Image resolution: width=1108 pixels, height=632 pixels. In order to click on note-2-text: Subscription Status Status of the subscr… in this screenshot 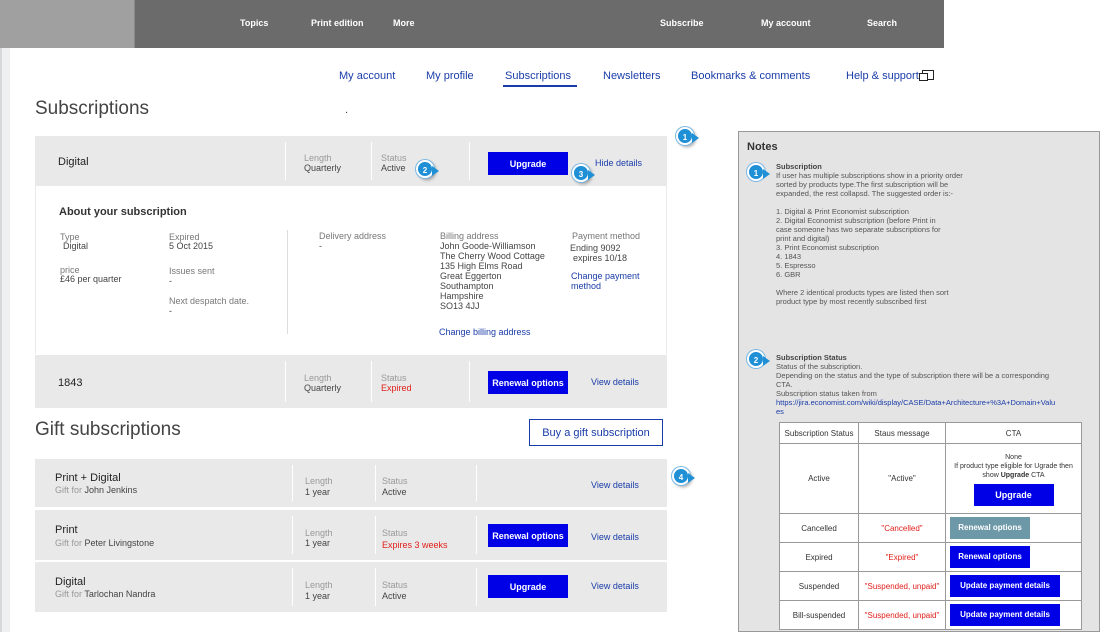, I will do `click(916, 384)`.